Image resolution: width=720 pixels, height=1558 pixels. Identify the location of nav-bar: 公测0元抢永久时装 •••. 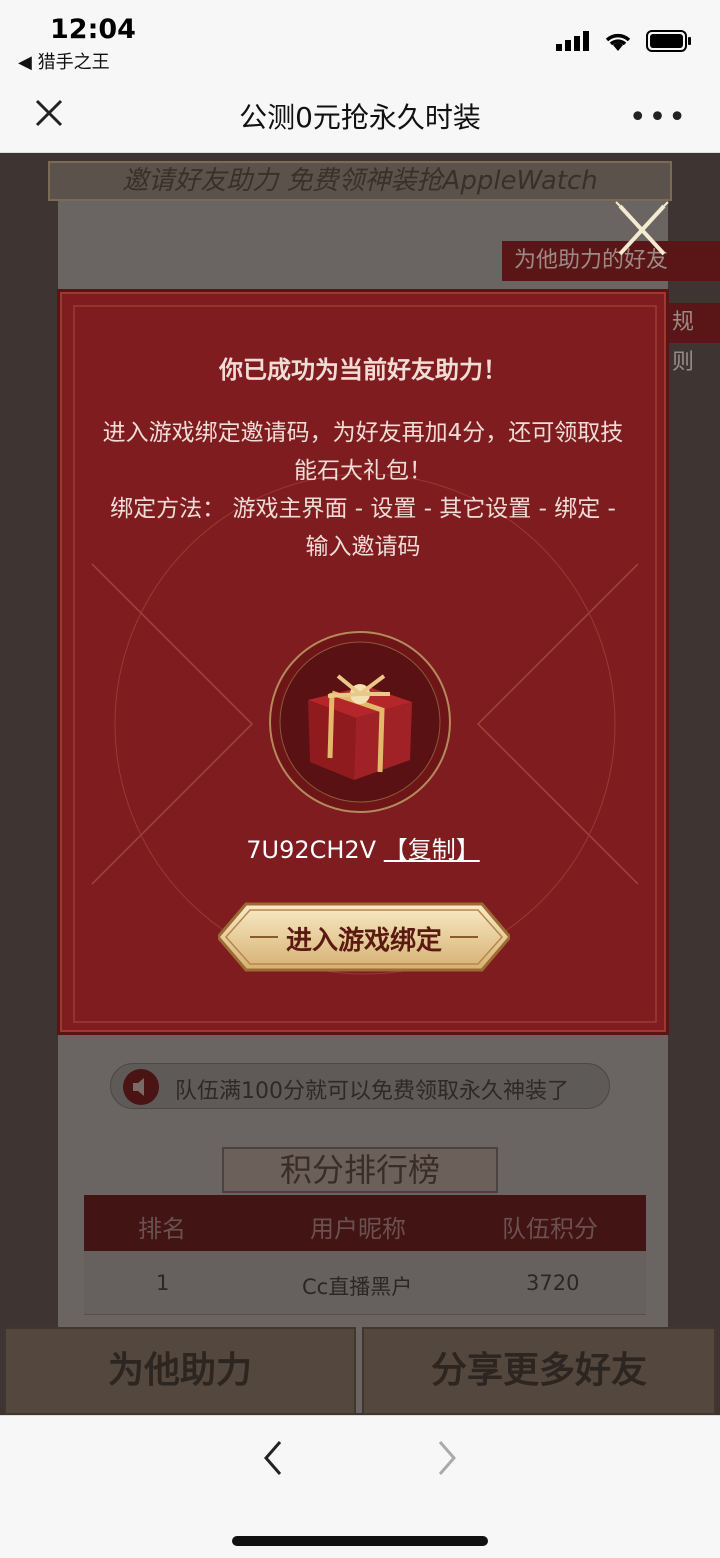
(360, 114).